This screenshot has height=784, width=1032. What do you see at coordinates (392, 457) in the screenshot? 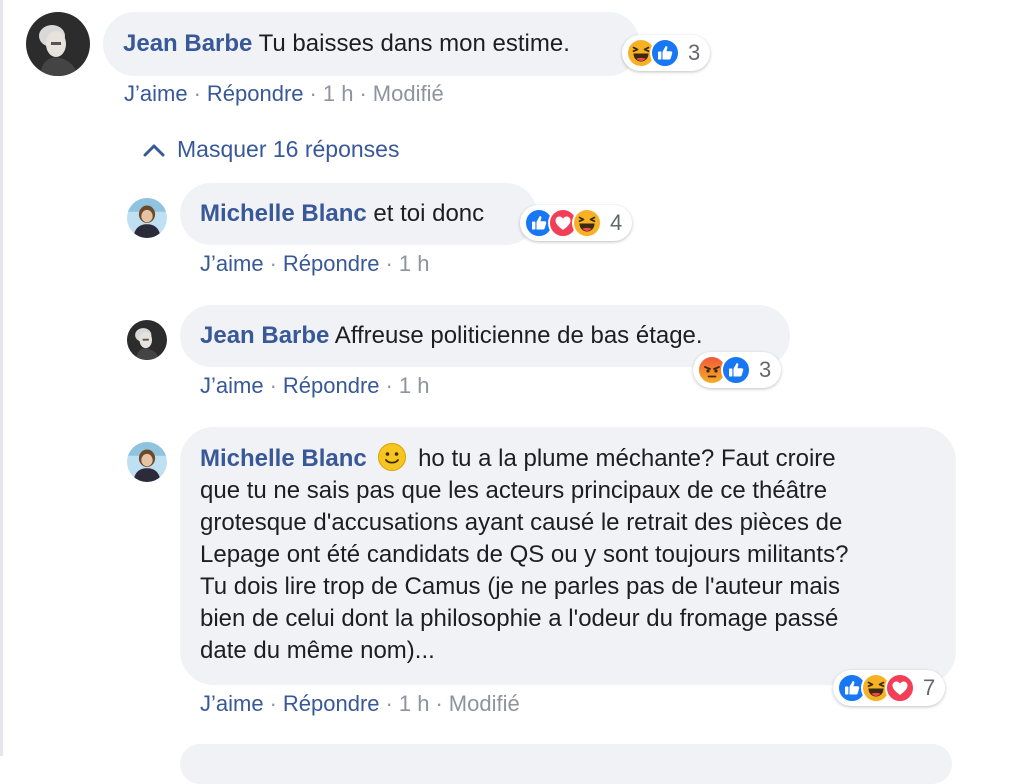
I see `smiley-emoji-icon` at bounding box center [392, 457].